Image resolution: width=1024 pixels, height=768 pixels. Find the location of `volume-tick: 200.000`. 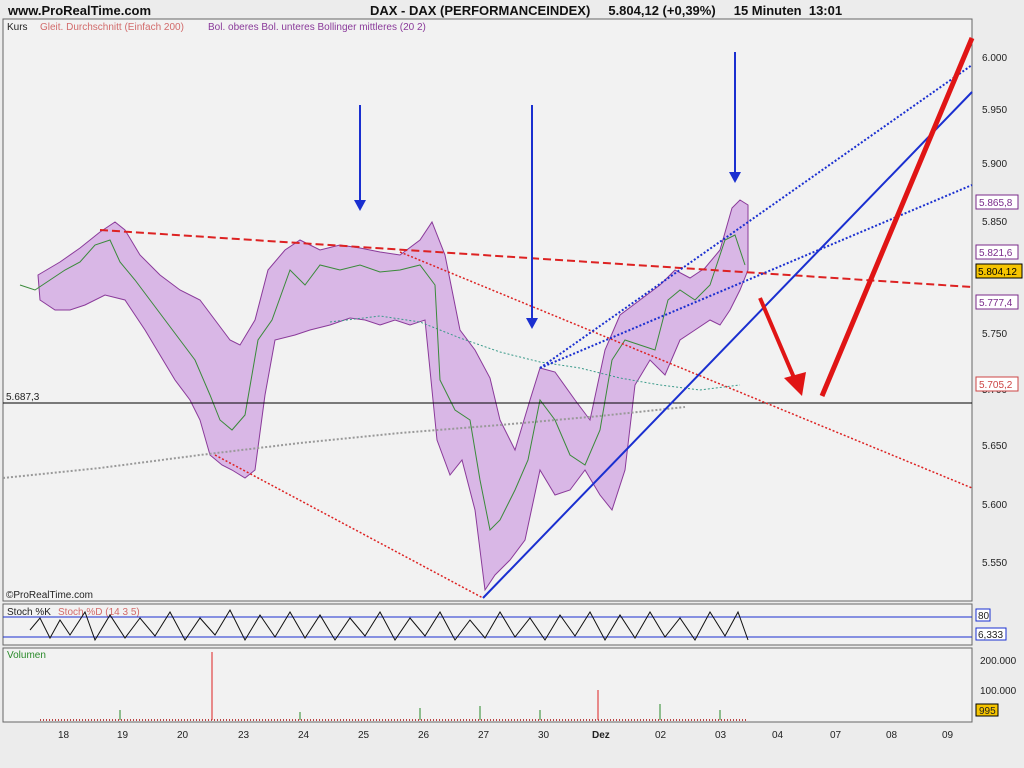

volume-tick: 200.000 is located at coordinates (998, 661).